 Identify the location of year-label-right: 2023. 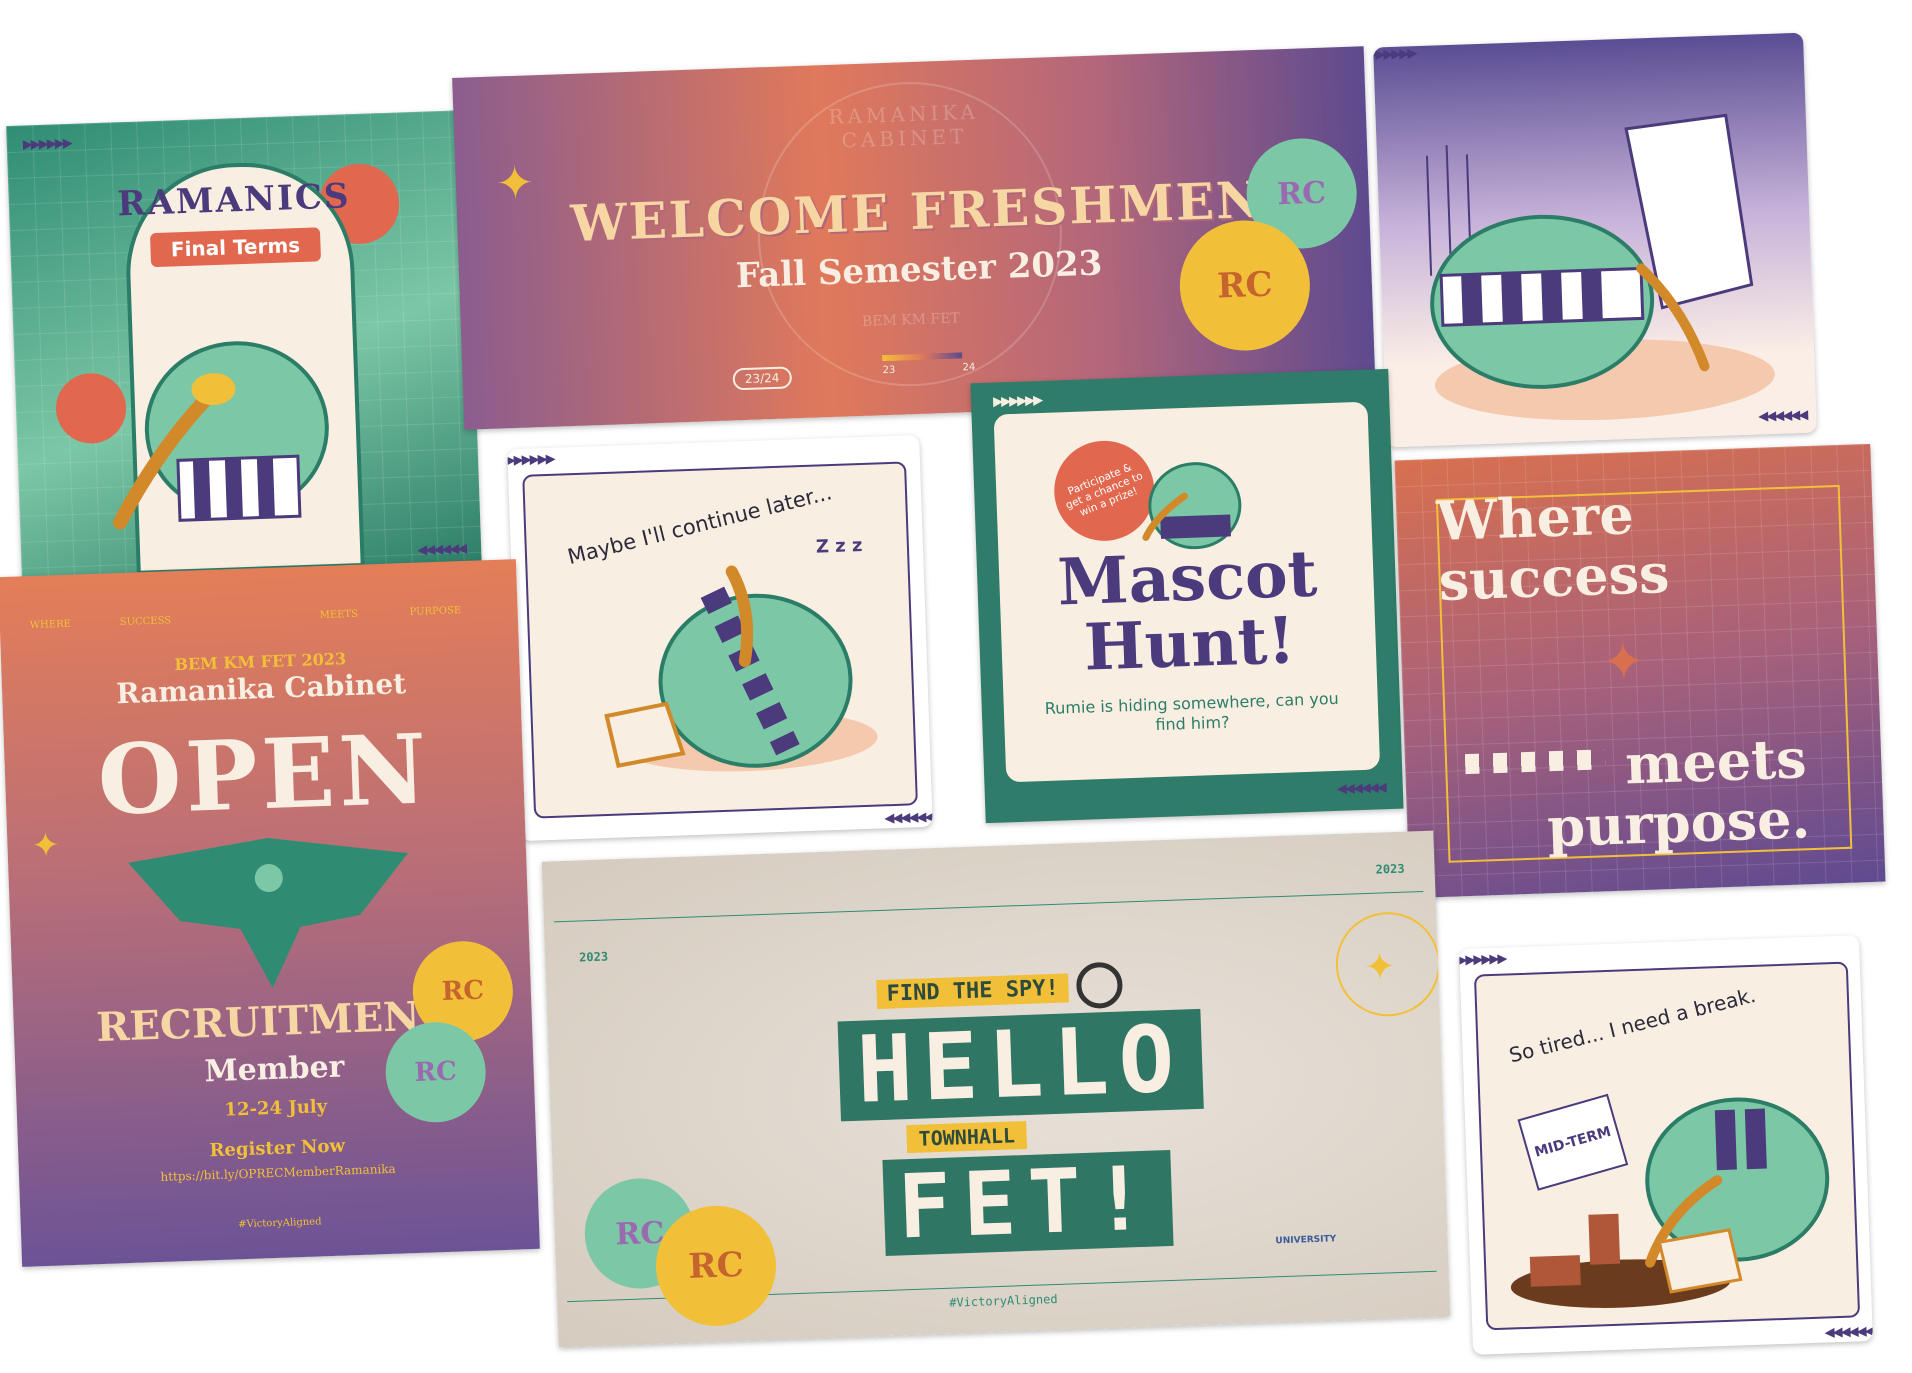
(1390, 869).